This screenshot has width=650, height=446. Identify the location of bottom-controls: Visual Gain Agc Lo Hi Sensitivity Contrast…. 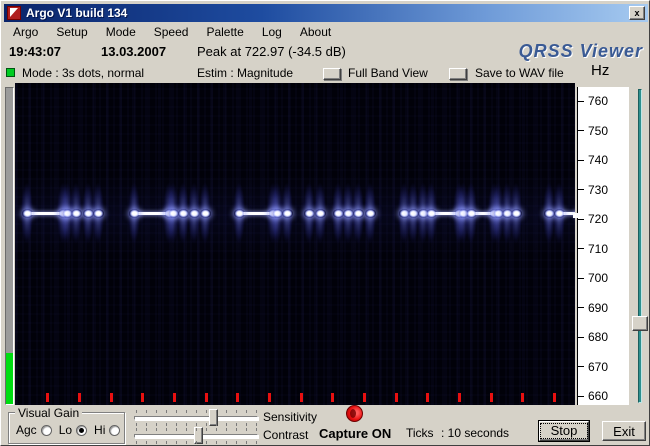
(325, 425).